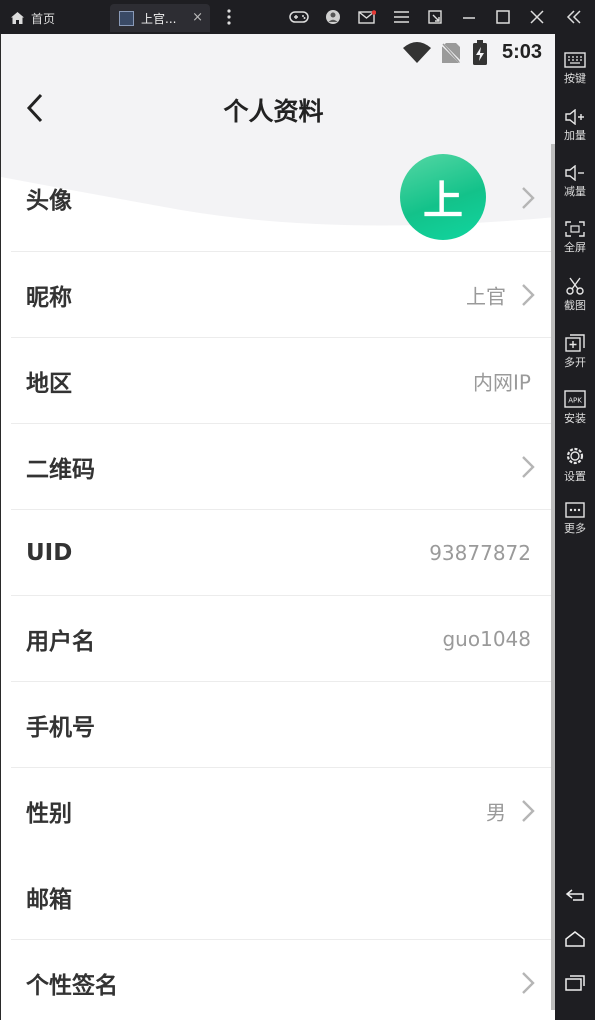  I want to click on scissors-icon, so click(575, 286).